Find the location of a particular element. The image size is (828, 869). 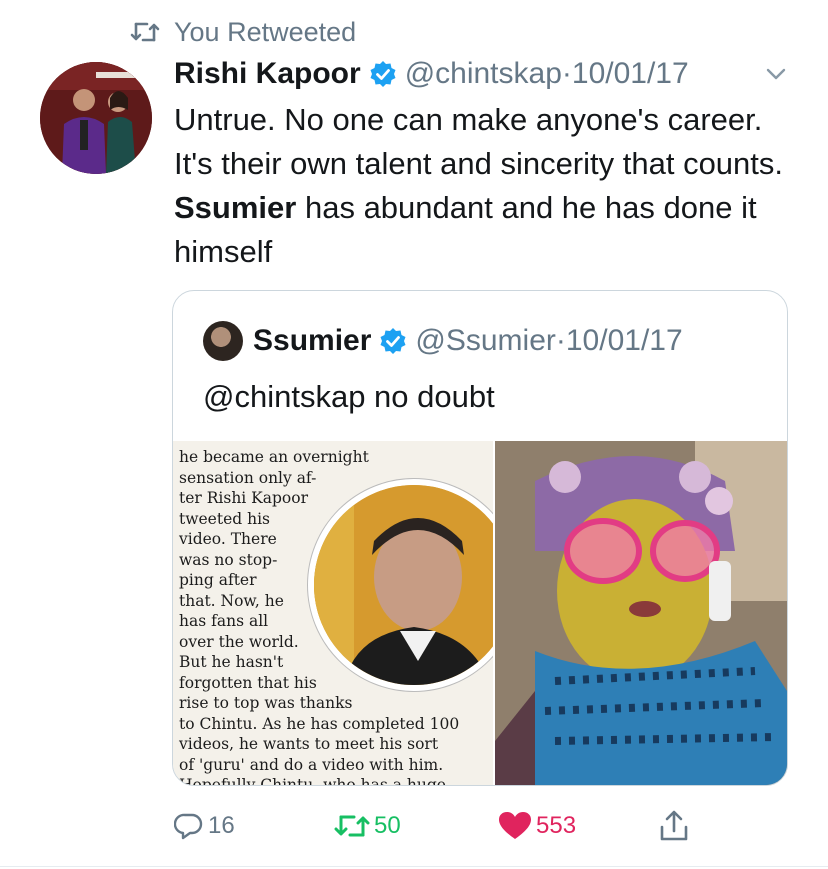

retweet-count: 50 is located at coordinates (387, 825).